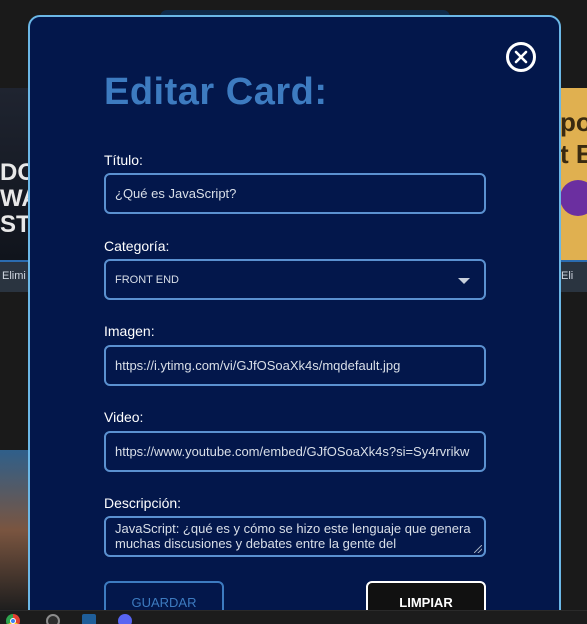  What do you see at coordinates (13, 621) in the screenshot?
I see `chrome-center-icon` at bounding box center [13, 621].